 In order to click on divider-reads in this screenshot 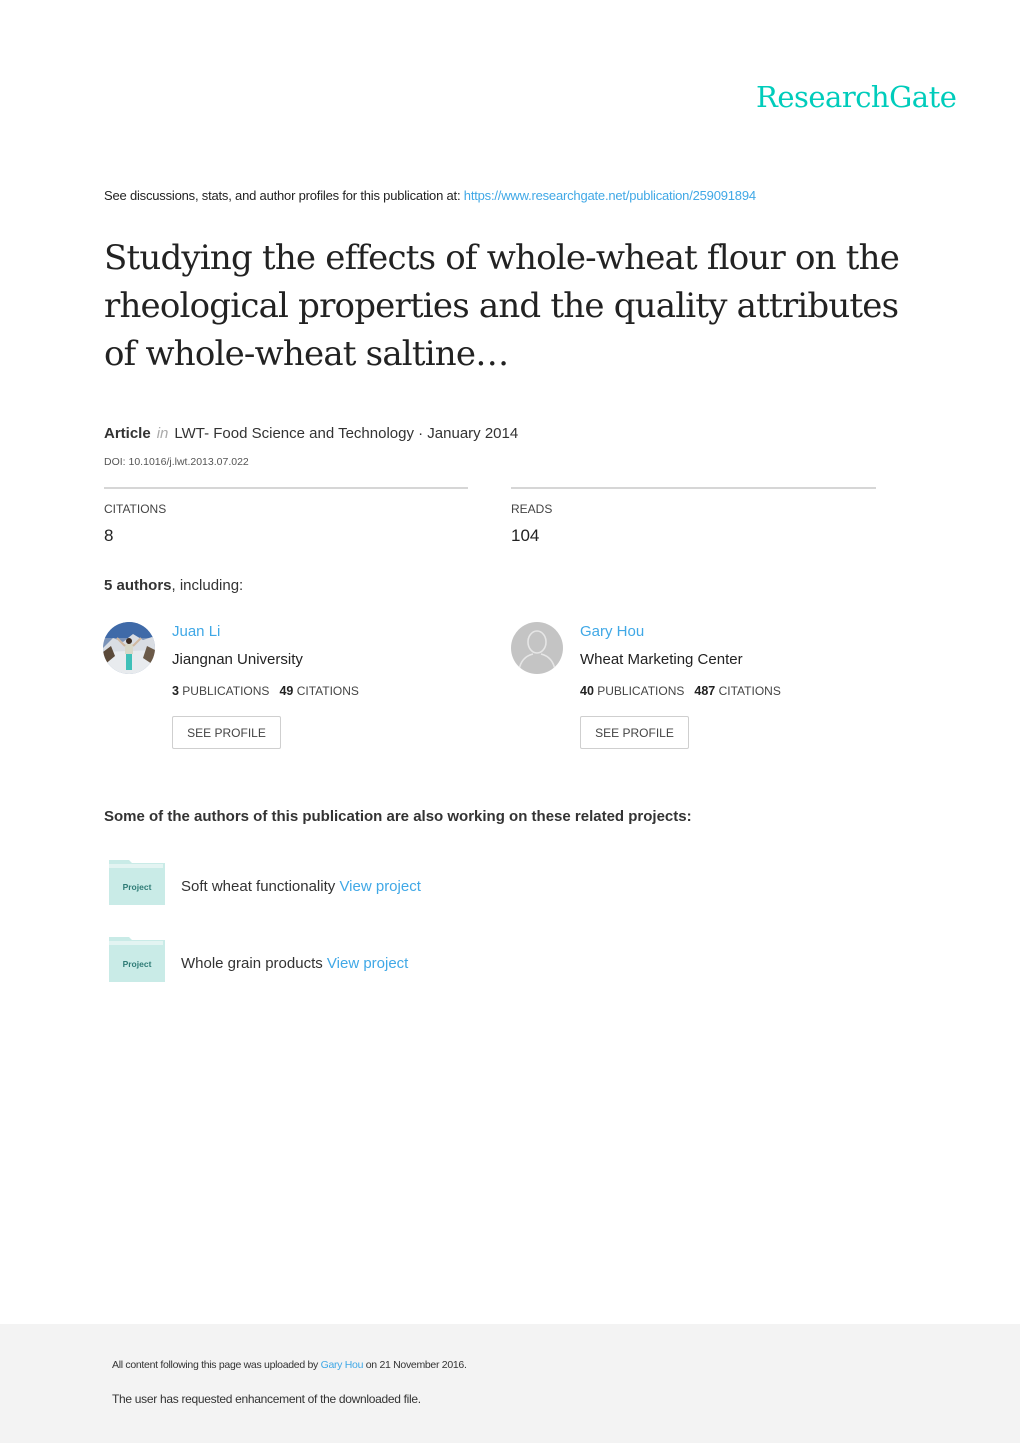, I will do `click(693, 488)`.